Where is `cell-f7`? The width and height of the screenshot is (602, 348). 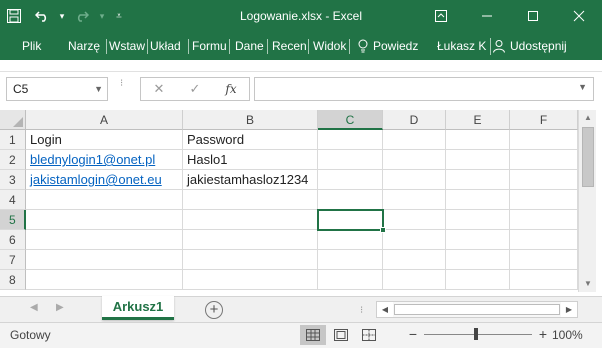
cell-f7 is located at coordinates (544, 260).